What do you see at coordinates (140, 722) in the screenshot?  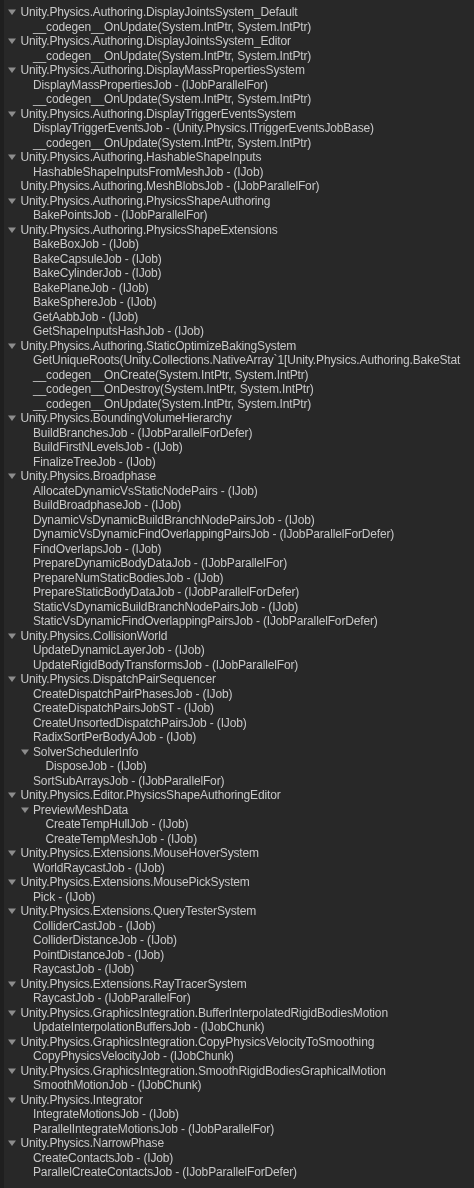 I see `tree-item: CreateUnsortedDispatchPairsJob - (IJob)` at bounding box center [140, 722].